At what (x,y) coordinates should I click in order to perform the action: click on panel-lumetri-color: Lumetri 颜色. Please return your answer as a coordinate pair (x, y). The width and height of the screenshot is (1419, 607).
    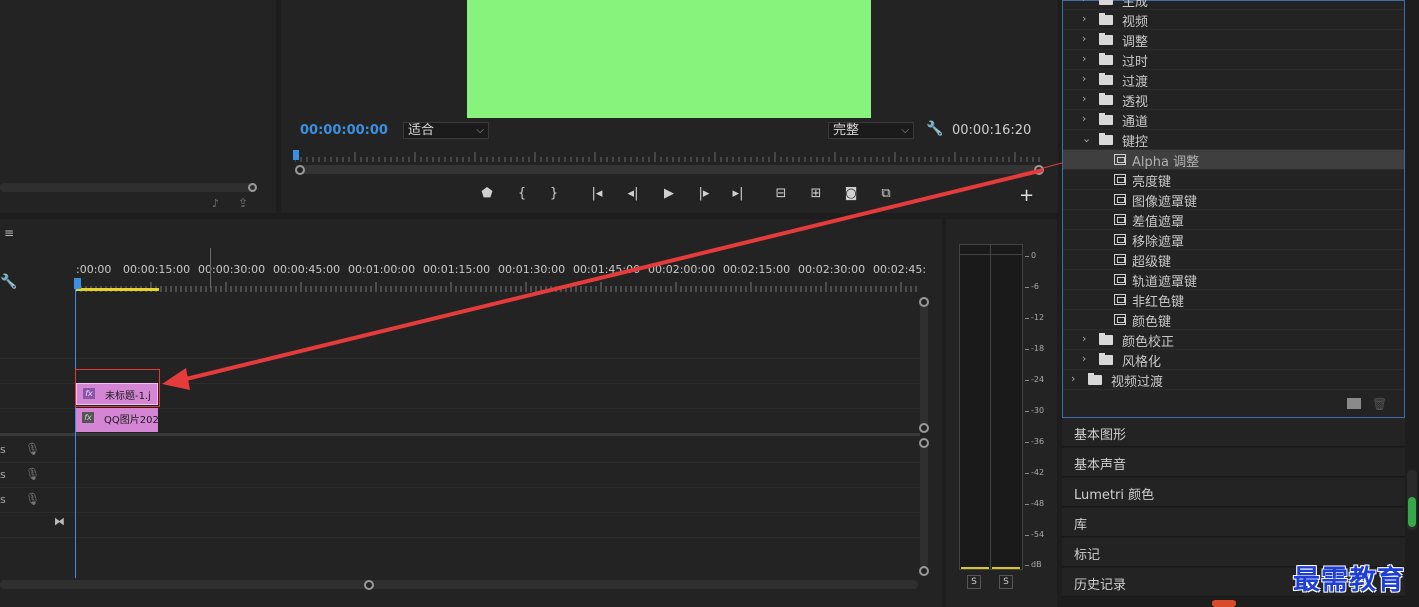
    Looking at the image, I should click on (1233, 492).